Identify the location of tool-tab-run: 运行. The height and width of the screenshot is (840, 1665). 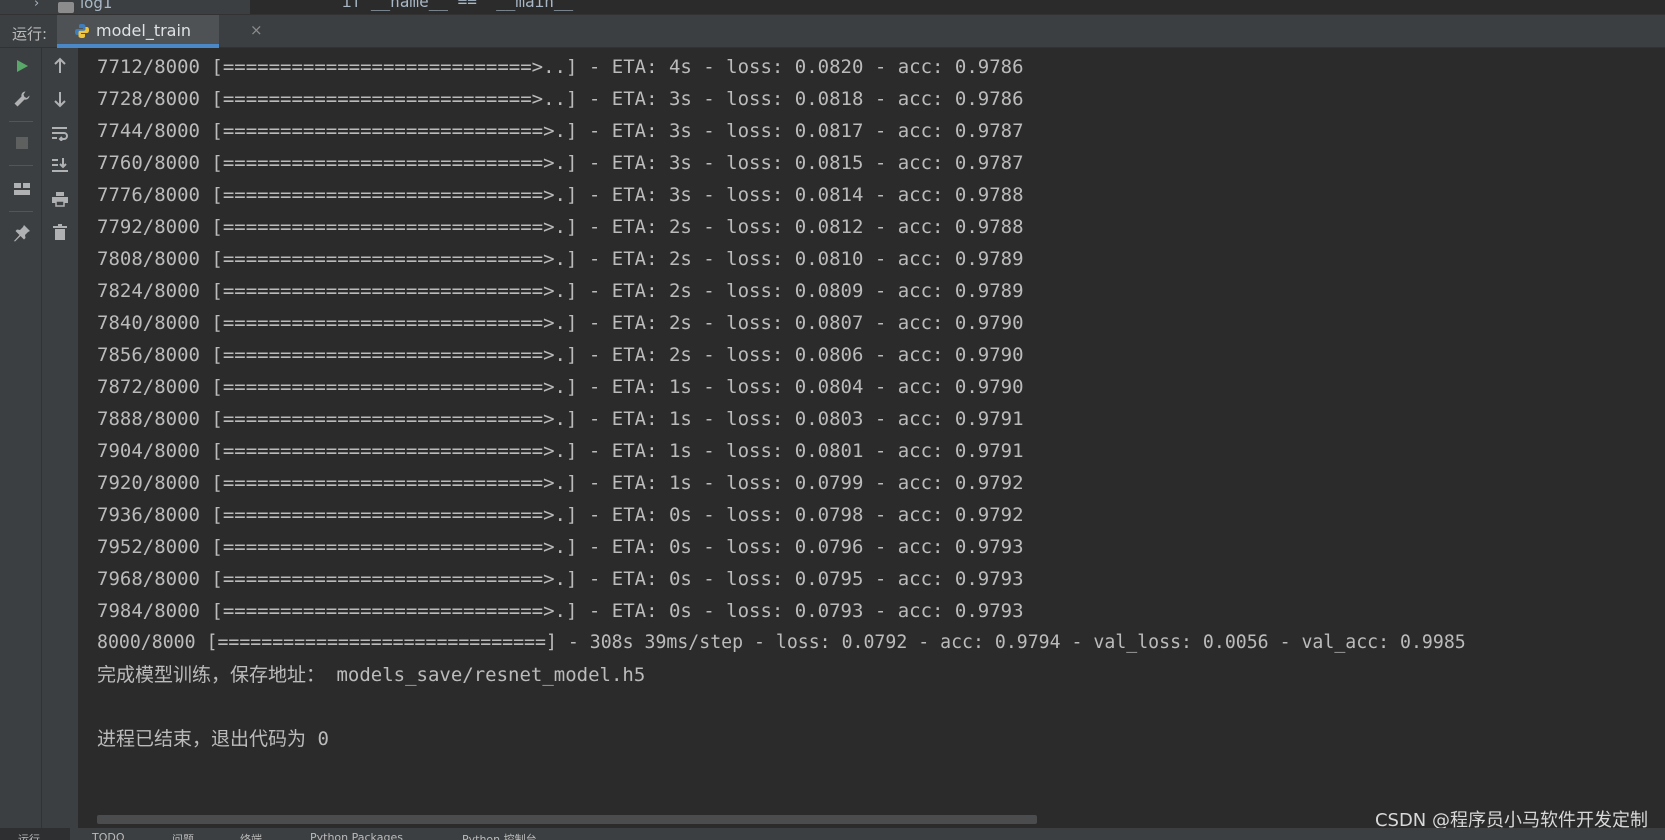
(29, 835).